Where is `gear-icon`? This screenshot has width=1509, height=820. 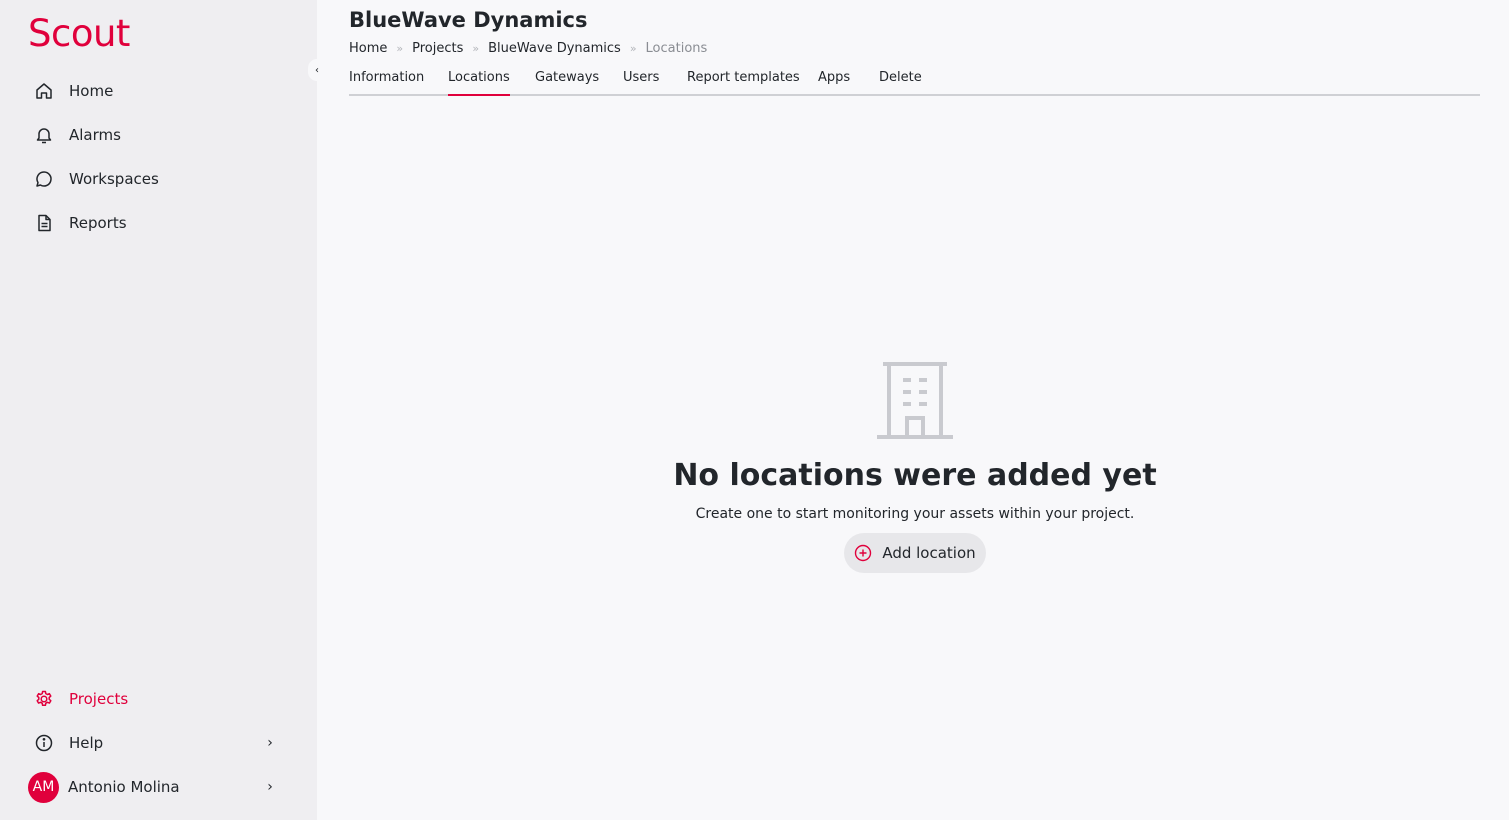 gear-icon is located at coordinates (44, 699).